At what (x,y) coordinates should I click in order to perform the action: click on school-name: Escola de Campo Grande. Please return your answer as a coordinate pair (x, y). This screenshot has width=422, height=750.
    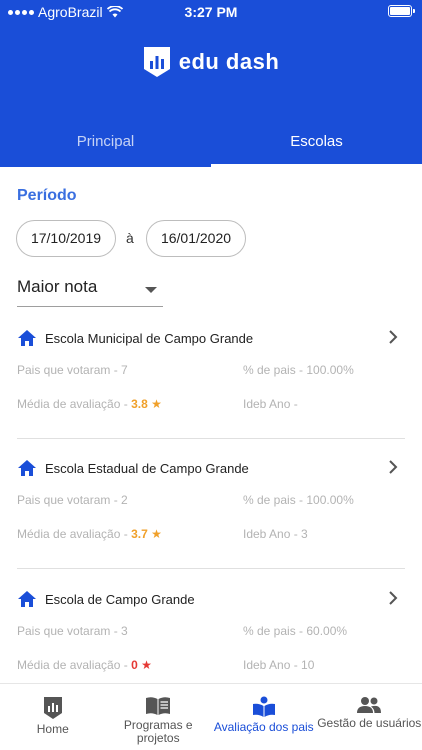
    Looking at the image, I should click on (120, 599).